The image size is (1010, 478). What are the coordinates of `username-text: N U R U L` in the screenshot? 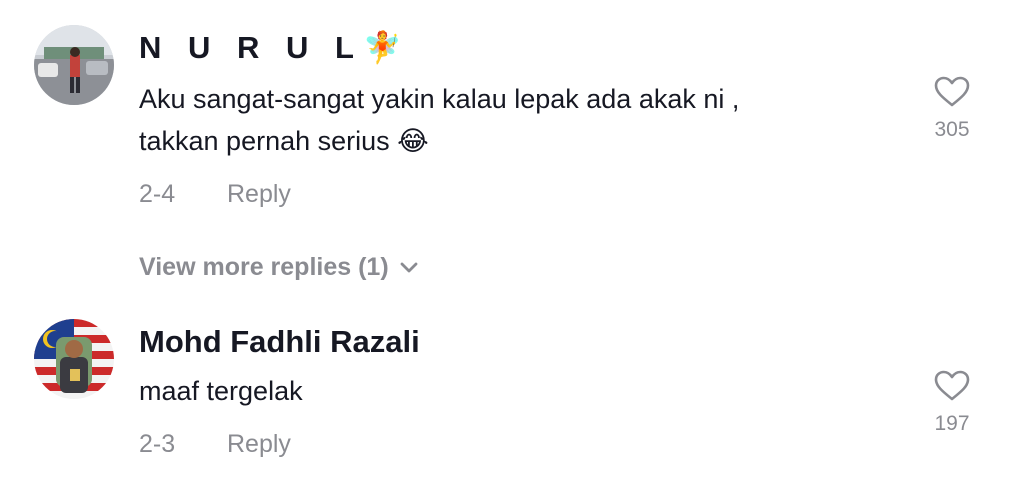 It's located at (251, 47).